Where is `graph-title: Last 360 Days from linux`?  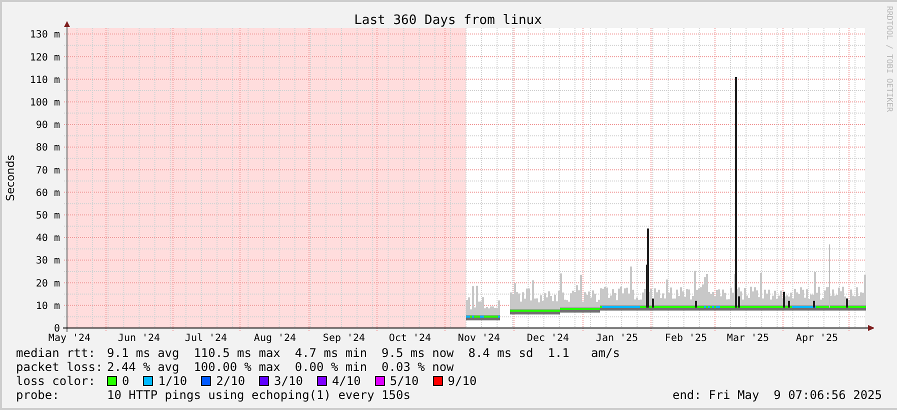
graph-title: Last 360 Days from linux is located at coordinates (448, 20).